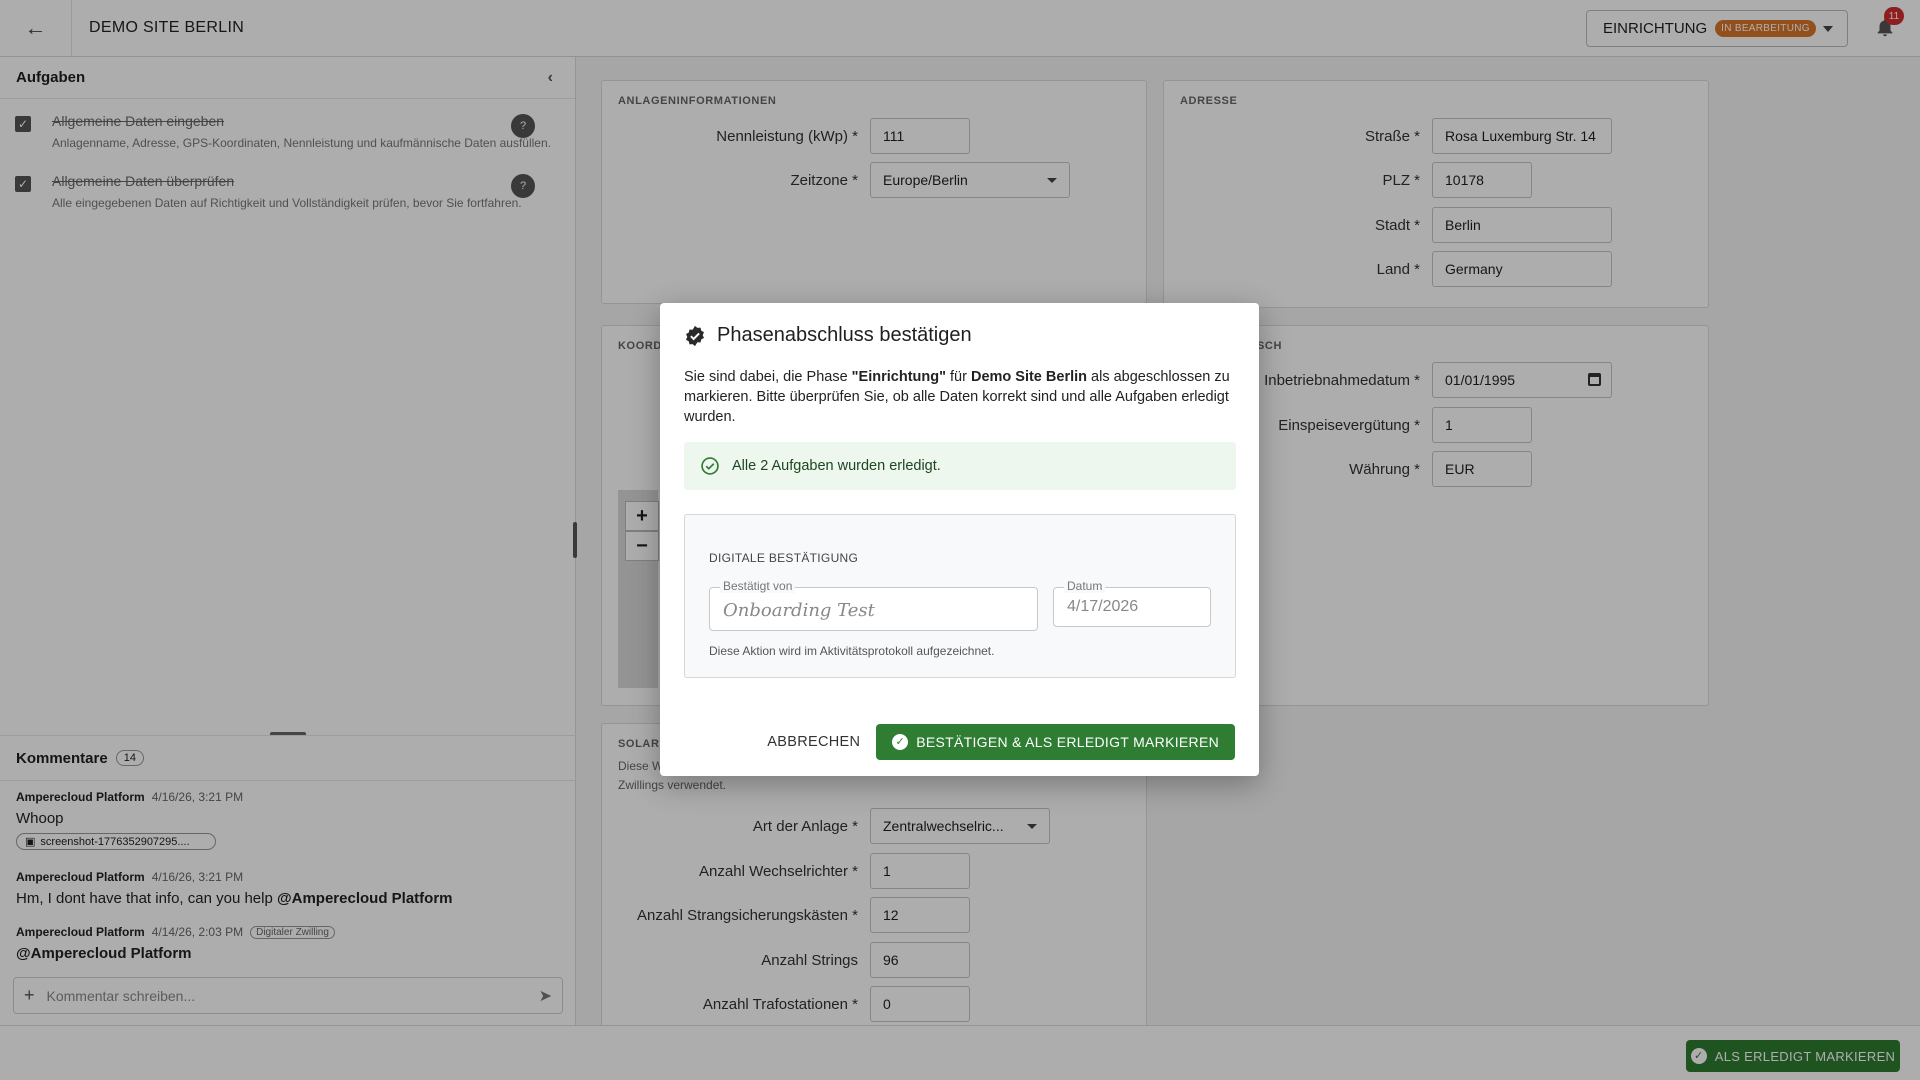 The width and height of the screenshot is (1920, 1080). Describe the element at coordinates (1103, 606) in the screenshot. I see `date-value: 4/17/2026` at that location.